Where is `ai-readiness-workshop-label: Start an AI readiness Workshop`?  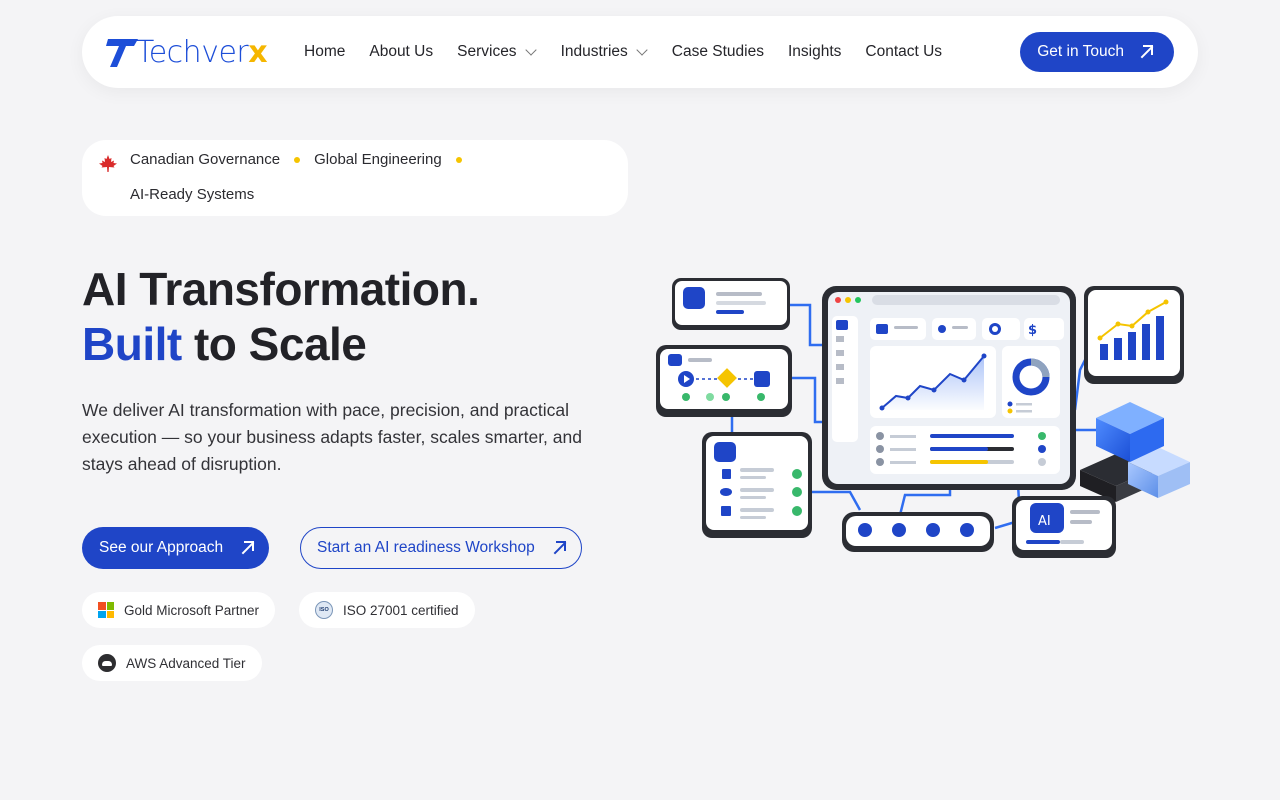 ai-readiness-workshop-label: Start an AI readiness Workshop is located at coordinates (426, 547).